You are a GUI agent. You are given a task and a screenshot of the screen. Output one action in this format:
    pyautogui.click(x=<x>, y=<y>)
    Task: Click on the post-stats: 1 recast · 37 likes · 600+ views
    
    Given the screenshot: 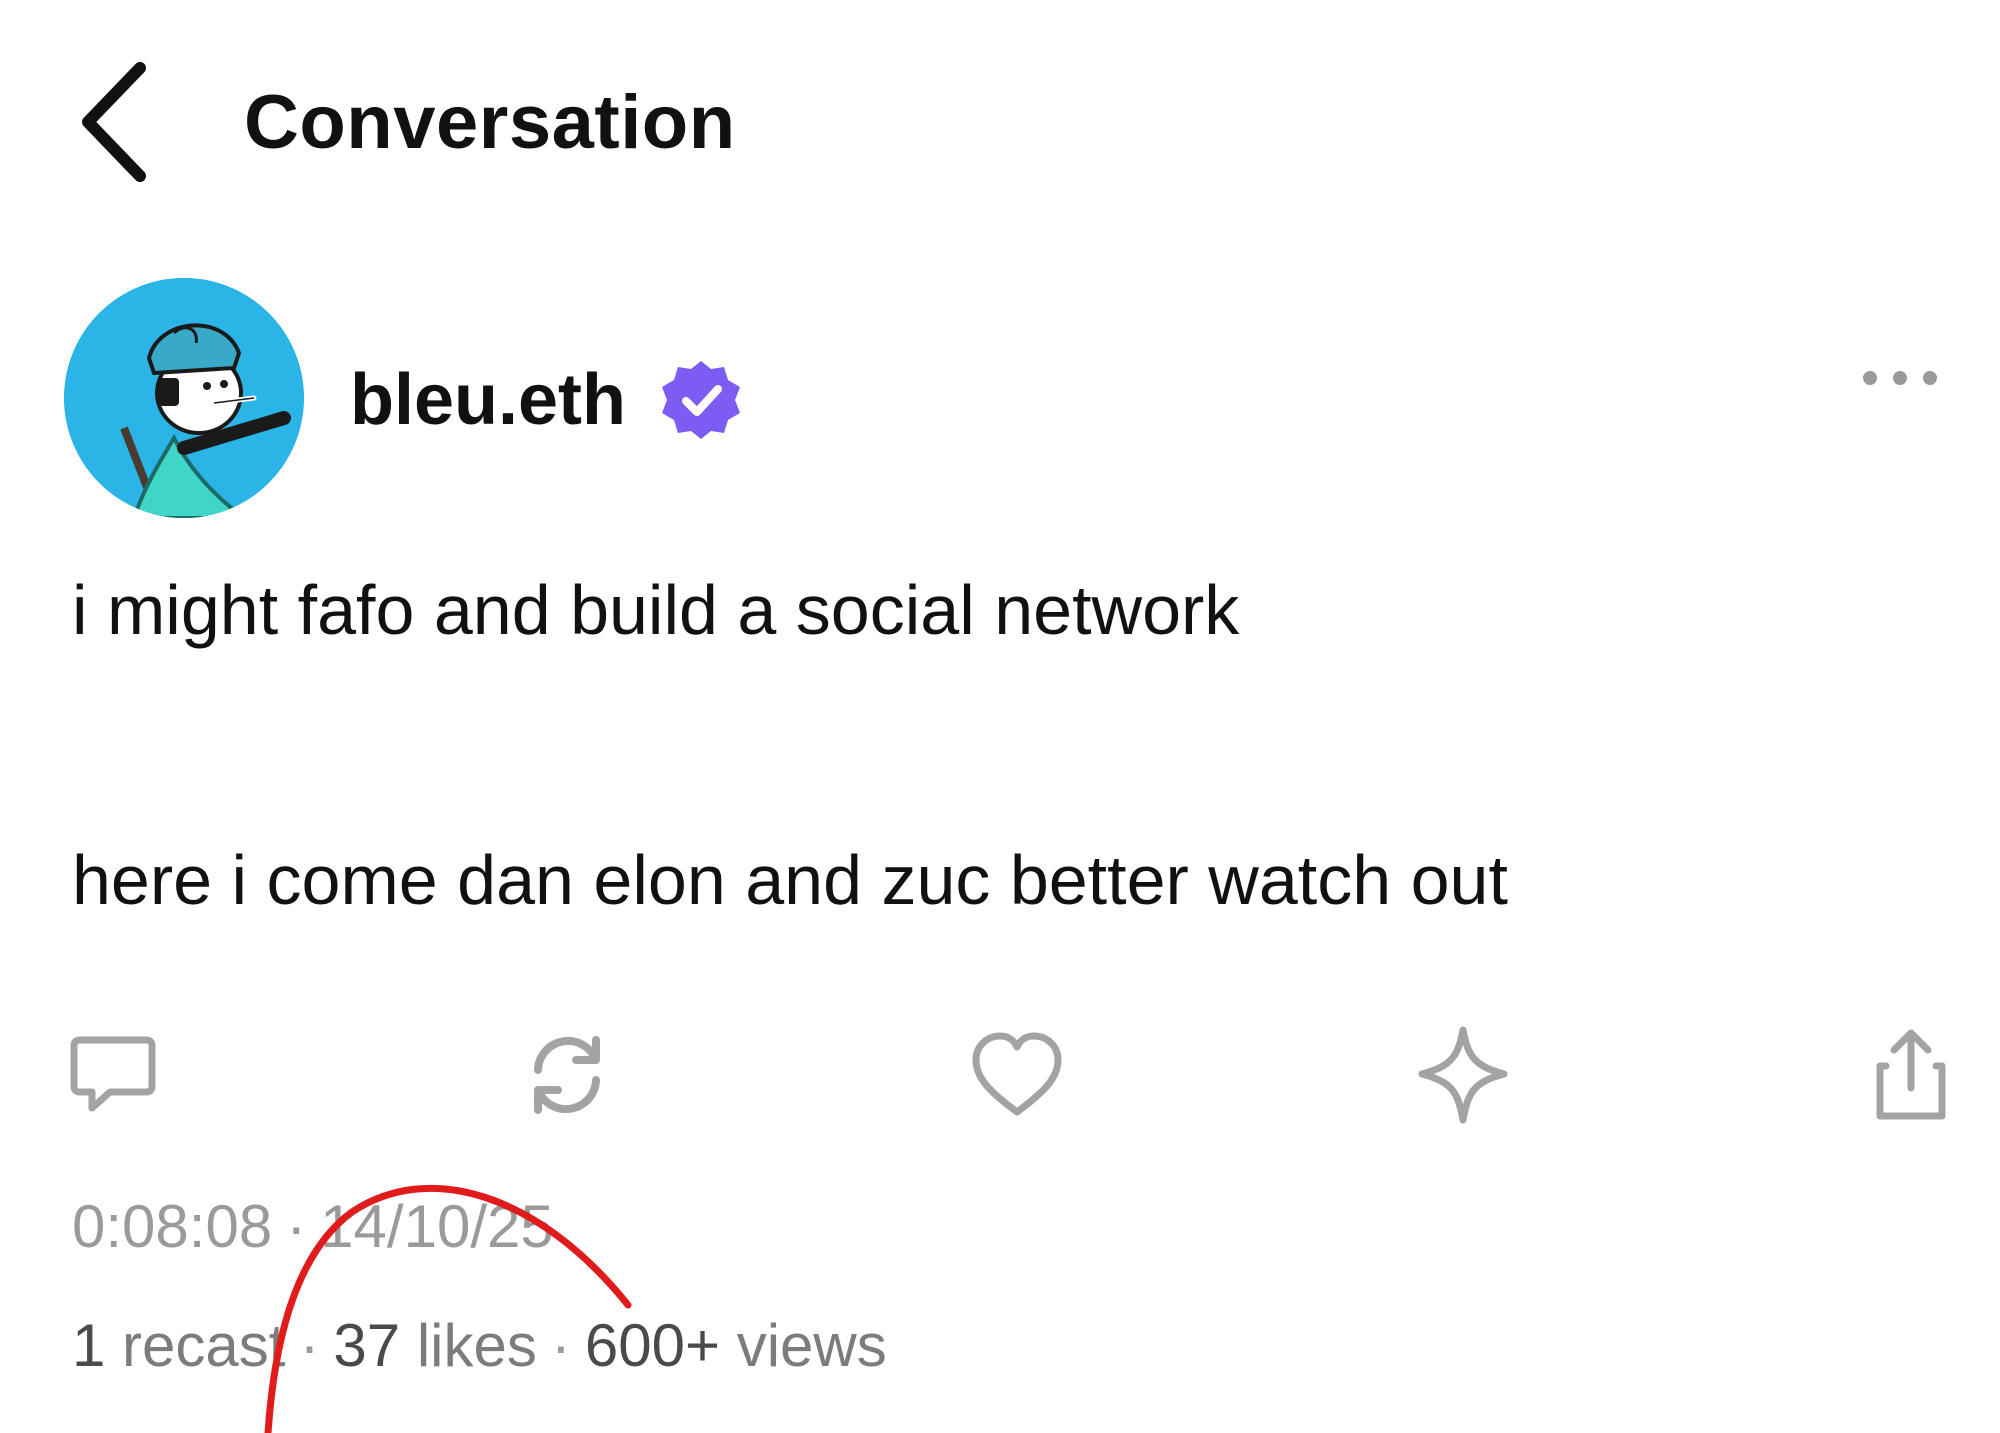 What is the action you would take?
    pyautogui.click(x=479, y=1346)
    